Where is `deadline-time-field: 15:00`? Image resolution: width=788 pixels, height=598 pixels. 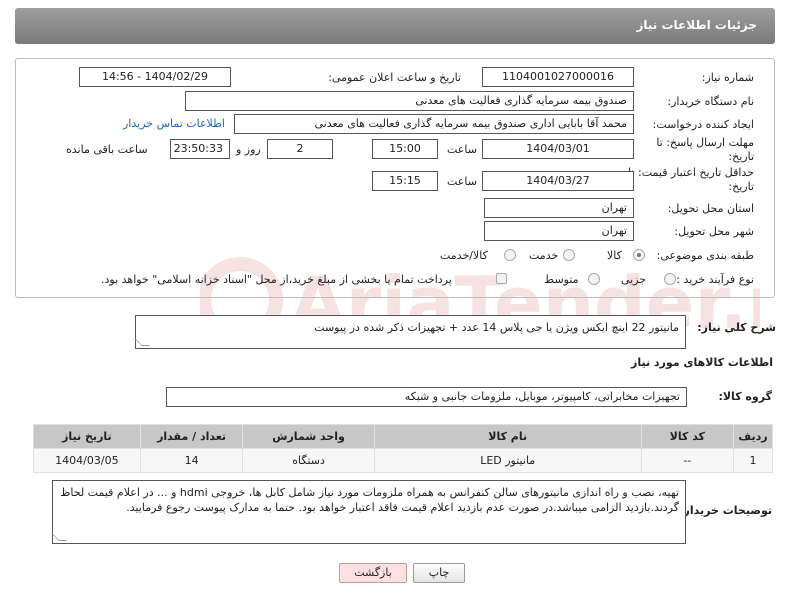 deadline-time-field: 15:00 is located at coordinates (405, 149).